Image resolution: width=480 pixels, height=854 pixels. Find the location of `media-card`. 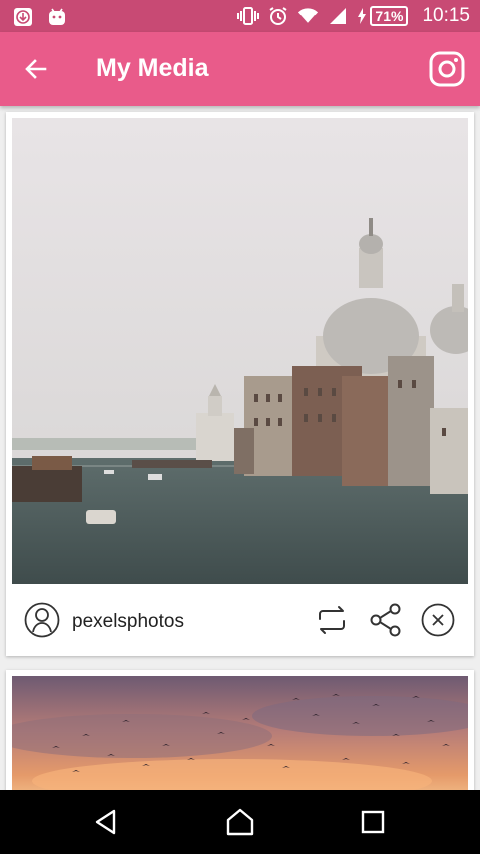

media-card is located at coordinates (240, 735).